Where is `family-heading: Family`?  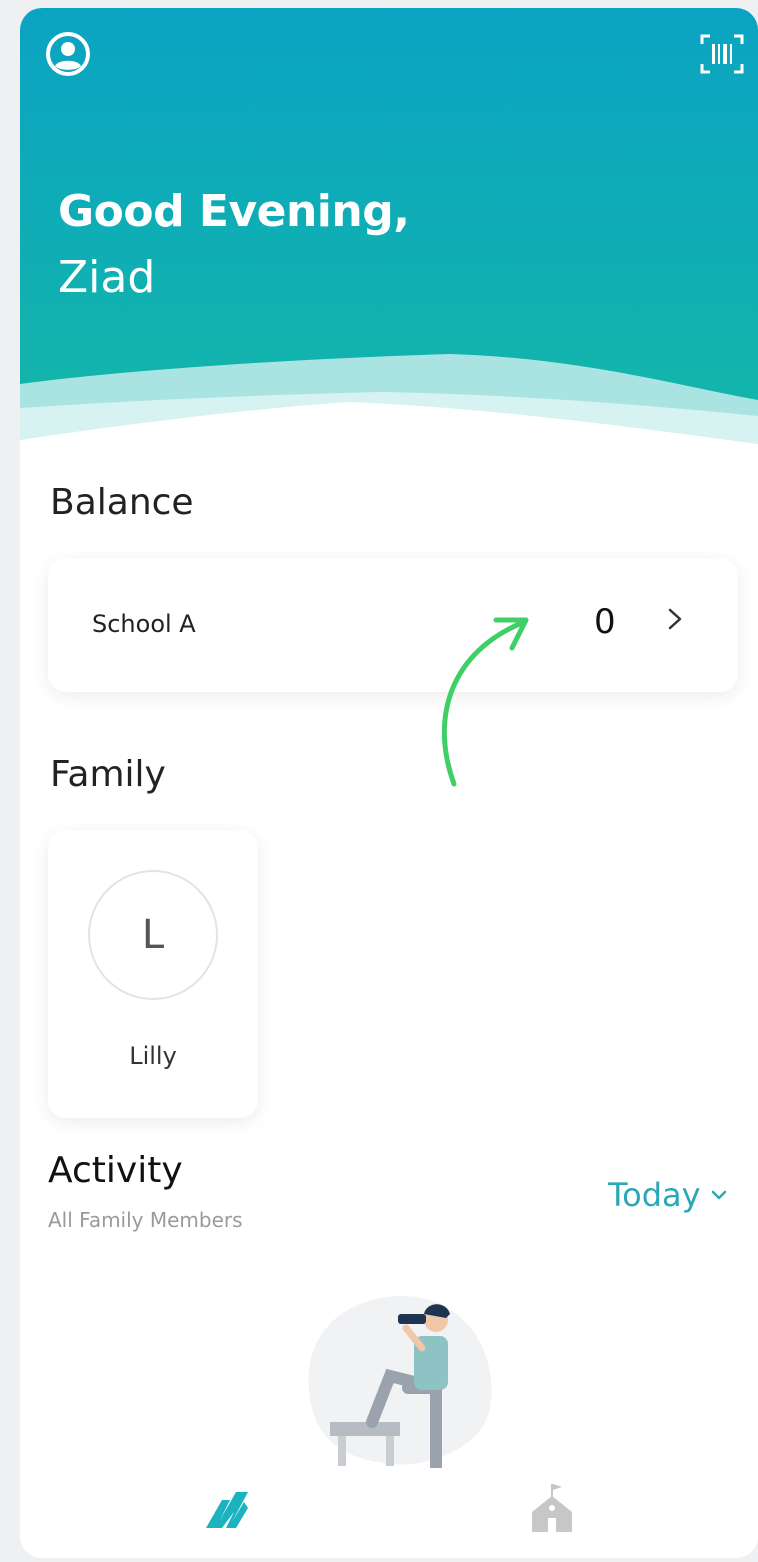 family-heading: Family is located at coordinates (108, 774).